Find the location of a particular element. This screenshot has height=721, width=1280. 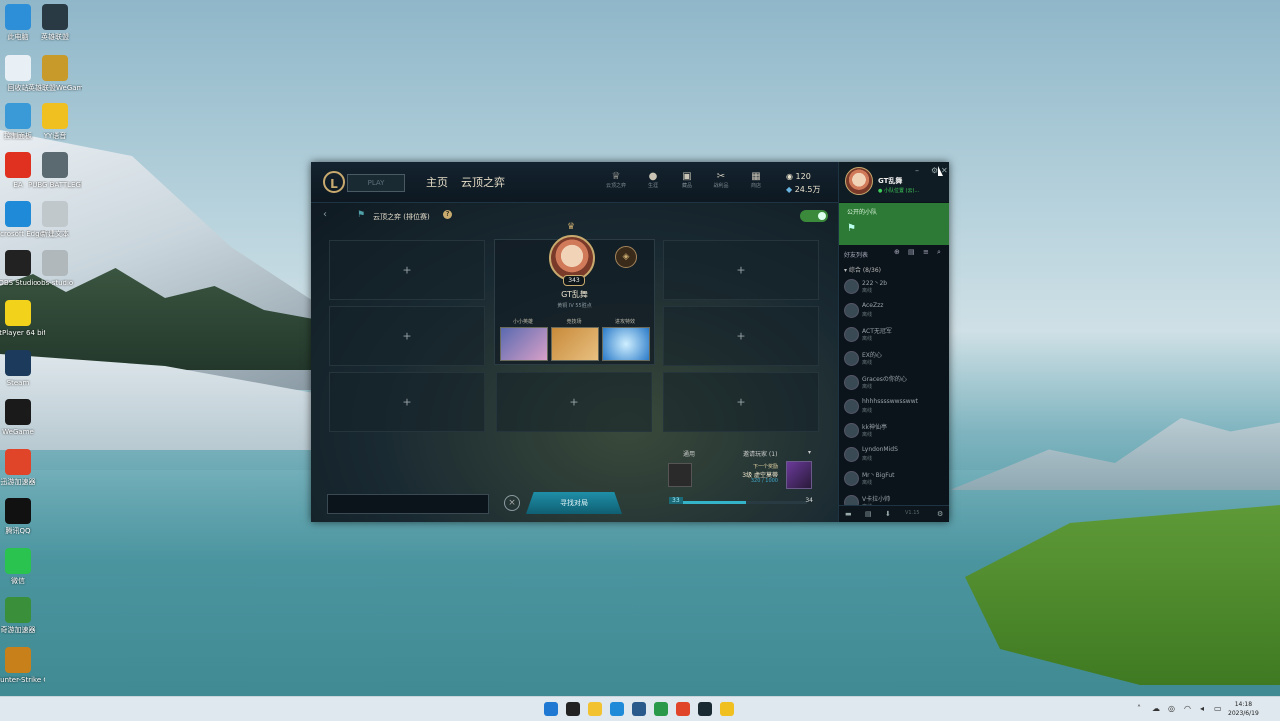

edge-icon is located at coordinates (617, 709).